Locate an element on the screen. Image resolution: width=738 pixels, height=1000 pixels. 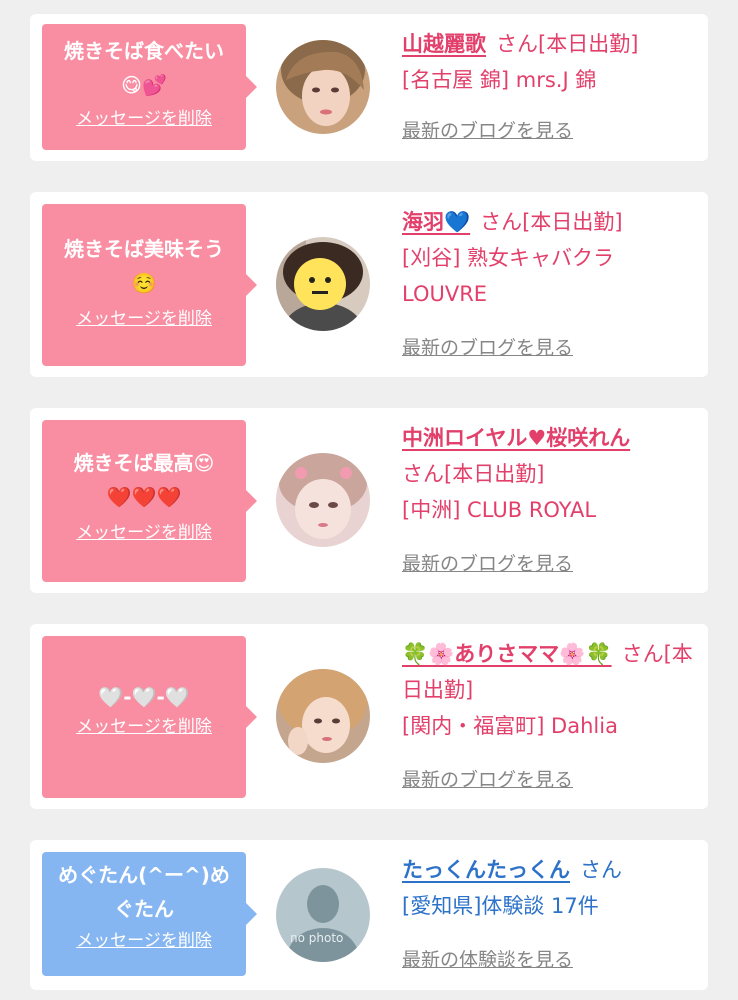
cast-name-line: 中洲ロイヤル♥桜咲れん さん[本日出勤] is located at coordinates (550, 456).